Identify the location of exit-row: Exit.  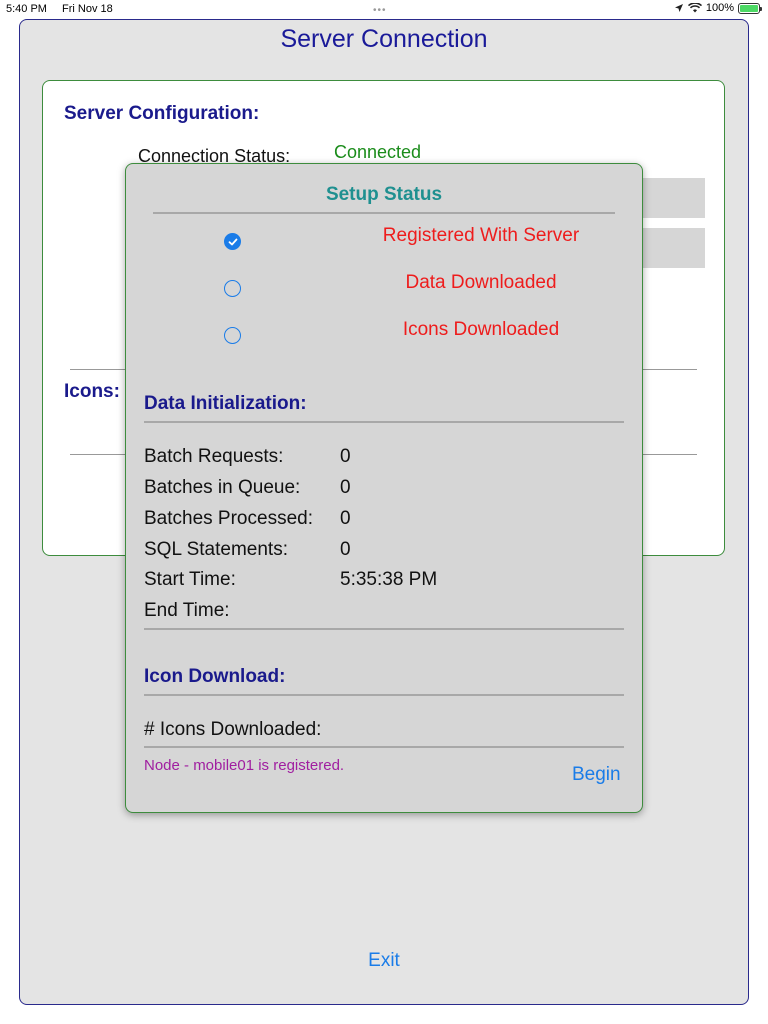
(384, 961).